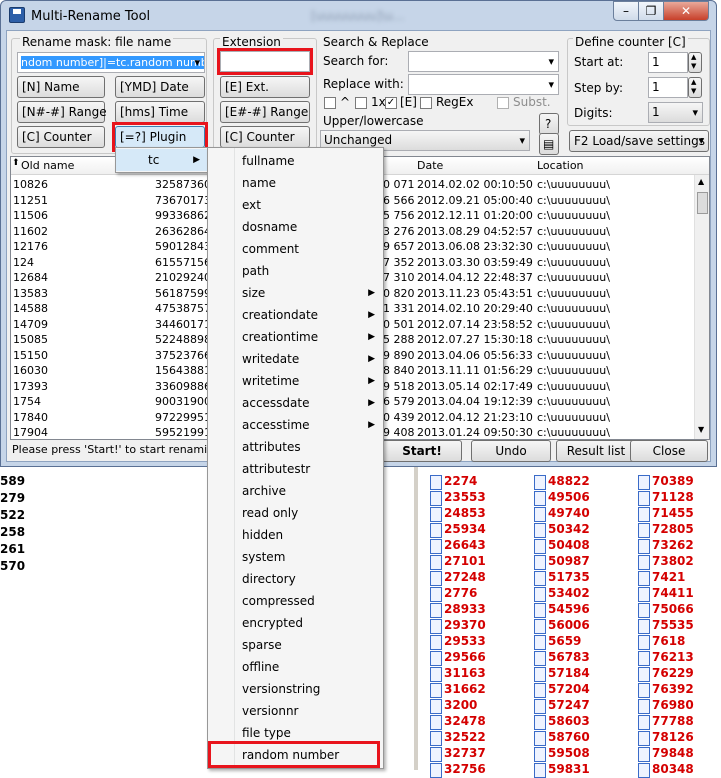 The width and height of the screenshot is (721, 778). What do you see at coordinates (457, 770) in the screenshot?
I see `background-file-item: 32756` at bounding box center [457, 770].